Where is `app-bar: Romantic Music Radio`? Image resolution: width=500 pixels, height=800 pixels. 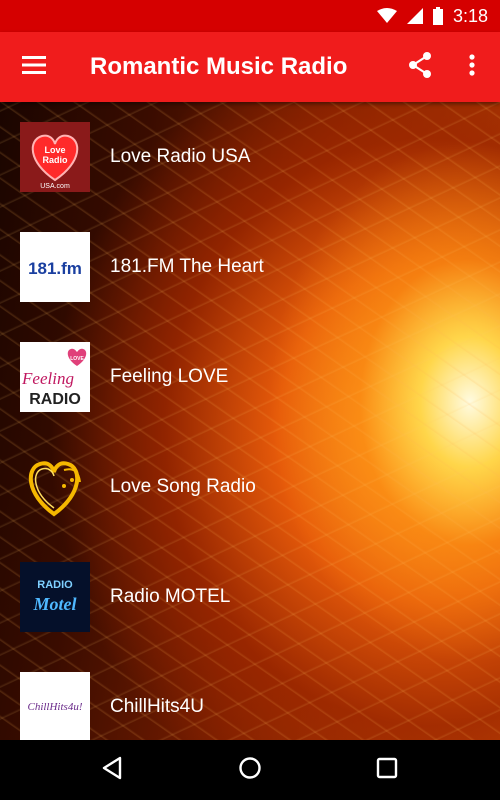
app-bar: Romantic Music Radio is located at coordinates (250, 67).